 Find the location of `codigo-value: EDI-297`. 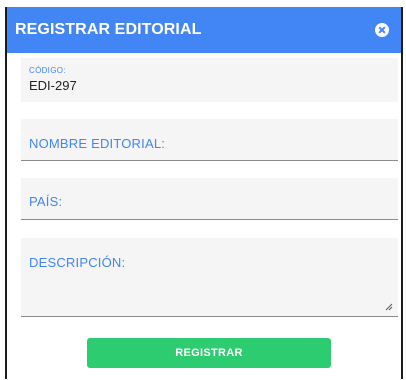

codigo-value: EDI-297 is located at coordinates (53, 85).